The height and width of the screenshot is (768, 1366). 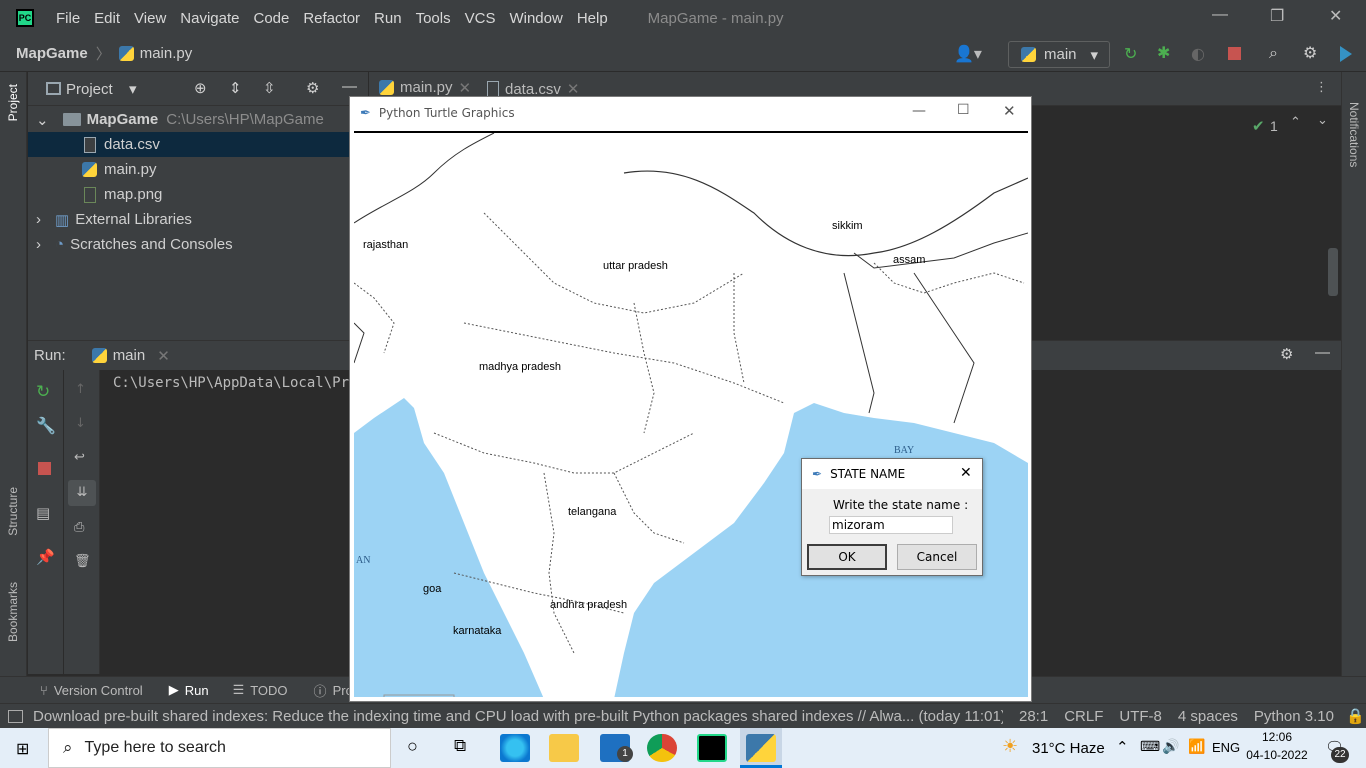 What do you see at coordinates (592, 18) in the screenshot?
I see `menu-help: Help` at bounding box center [592, 18].